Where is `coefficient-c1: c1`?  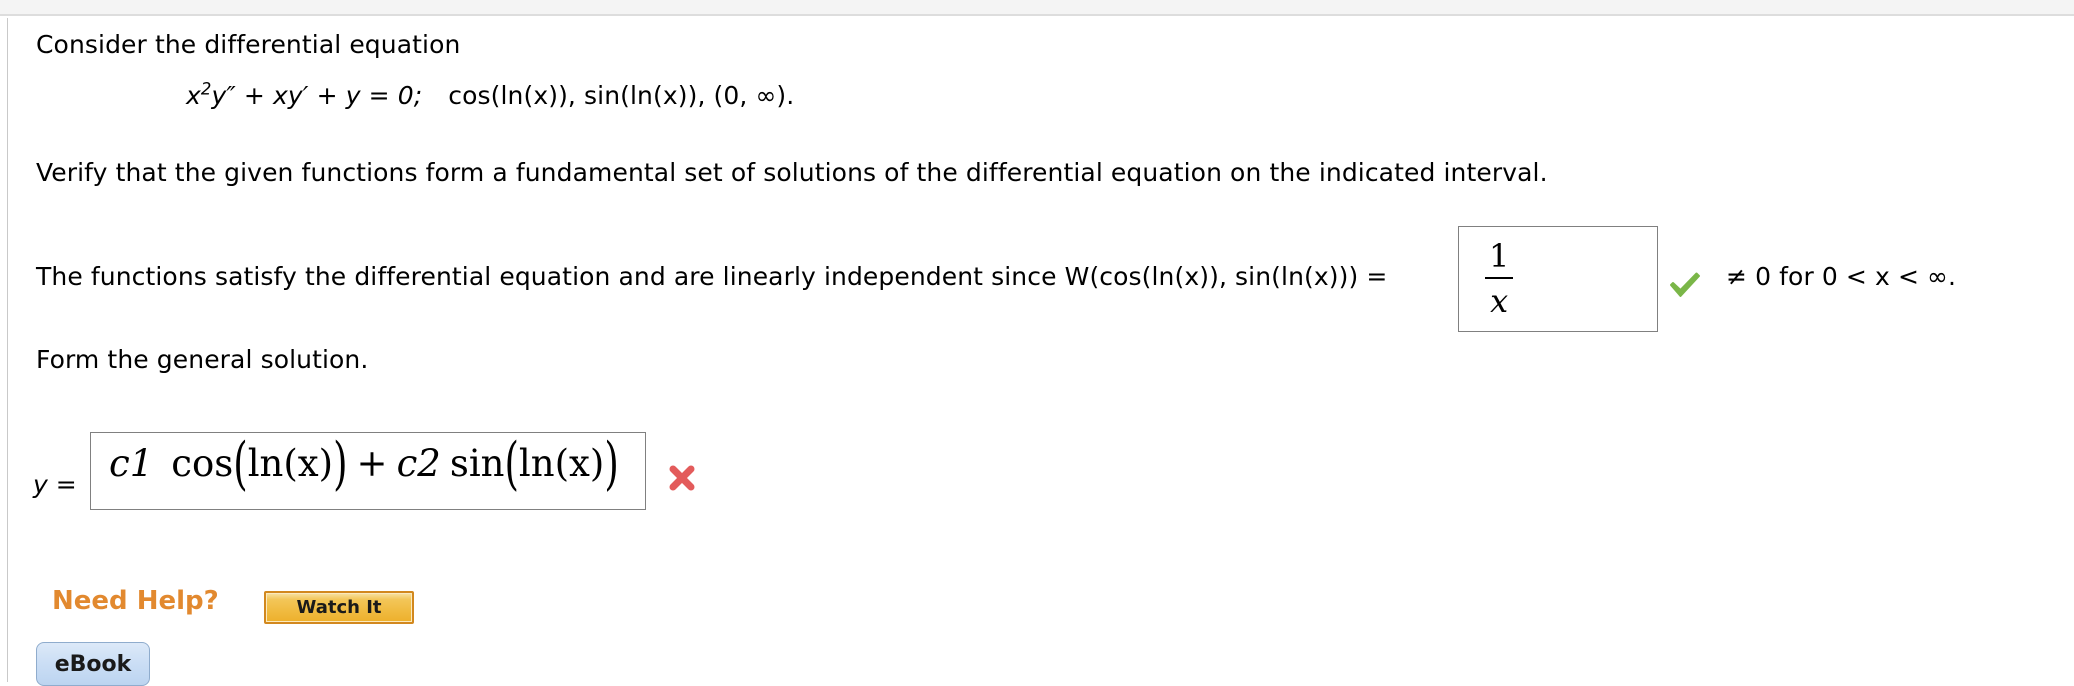 coefficient-c1: c1 is located at coordinates (131, 463).